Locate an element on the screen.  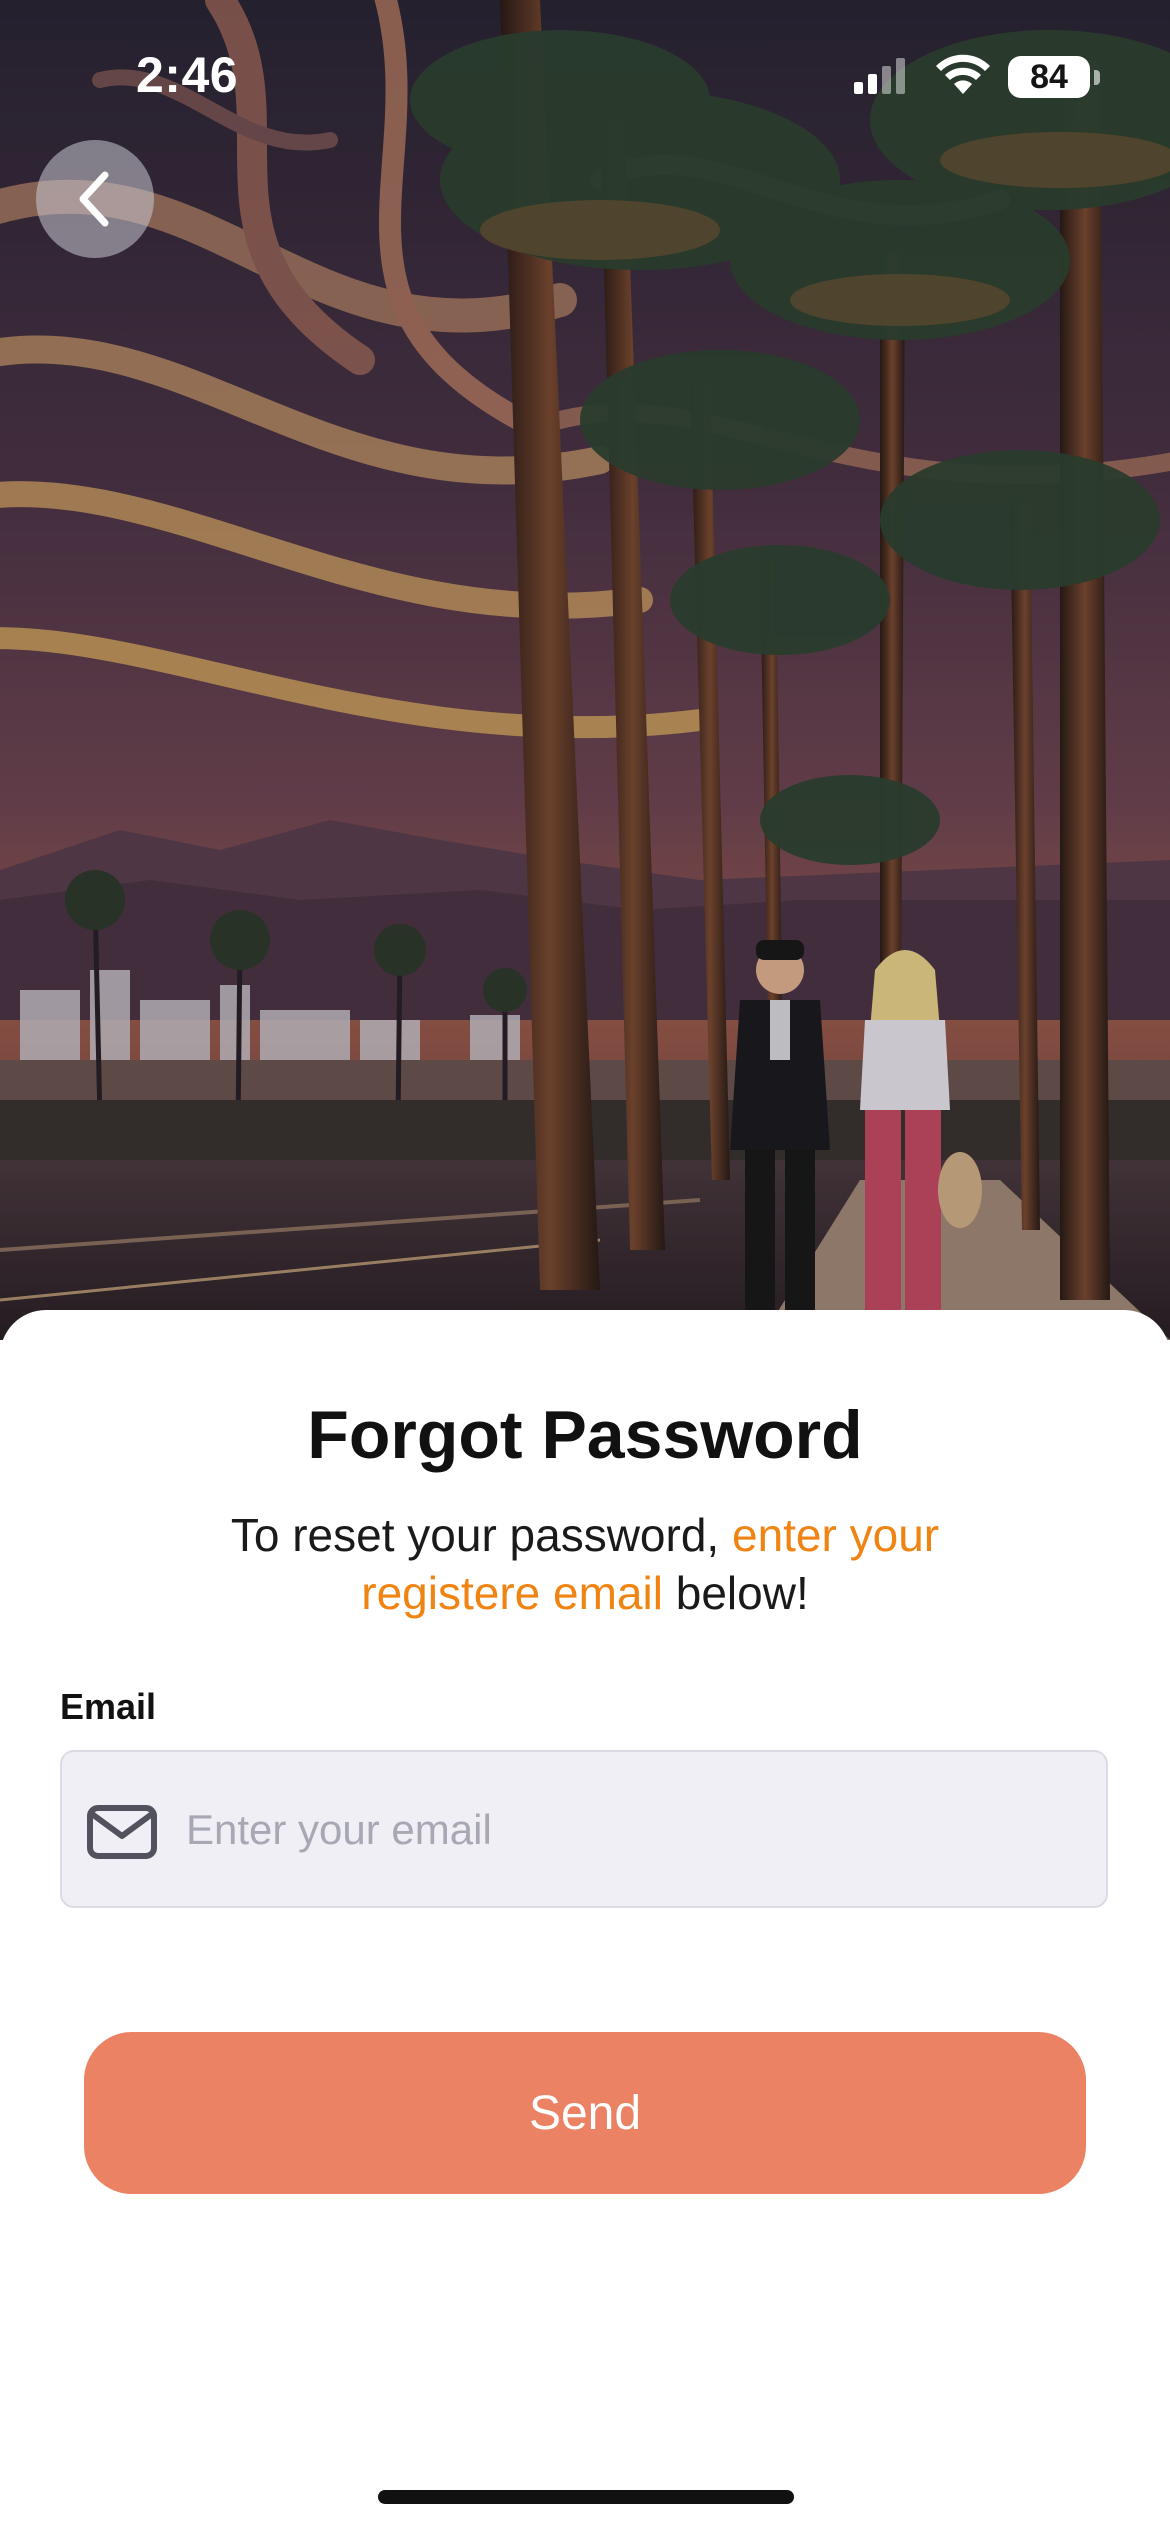
email-label: Email is located at coordinates (108, 1706).